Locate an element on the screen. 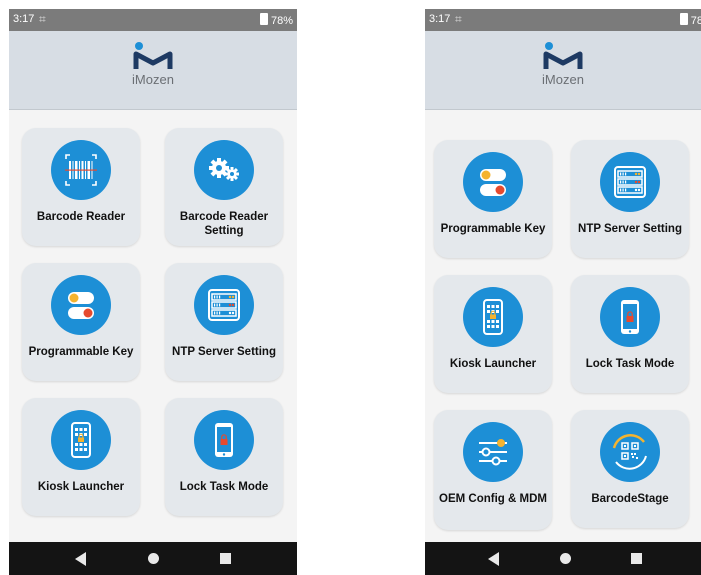  battery-level: 78 is located at coordinates (695, 21).